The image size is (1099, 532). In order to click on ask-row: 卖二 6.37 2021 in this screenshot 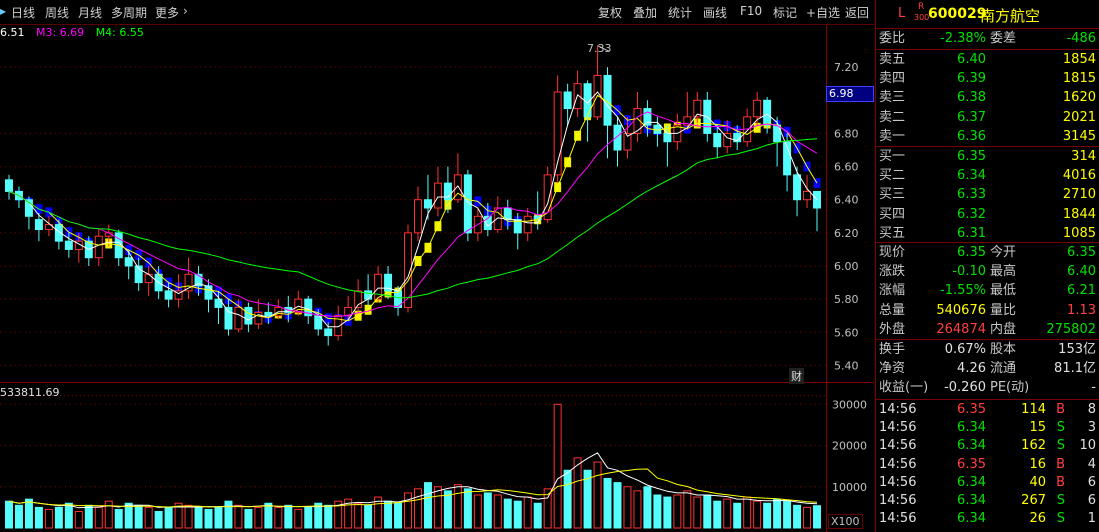, I will do `click(987, 118)`.